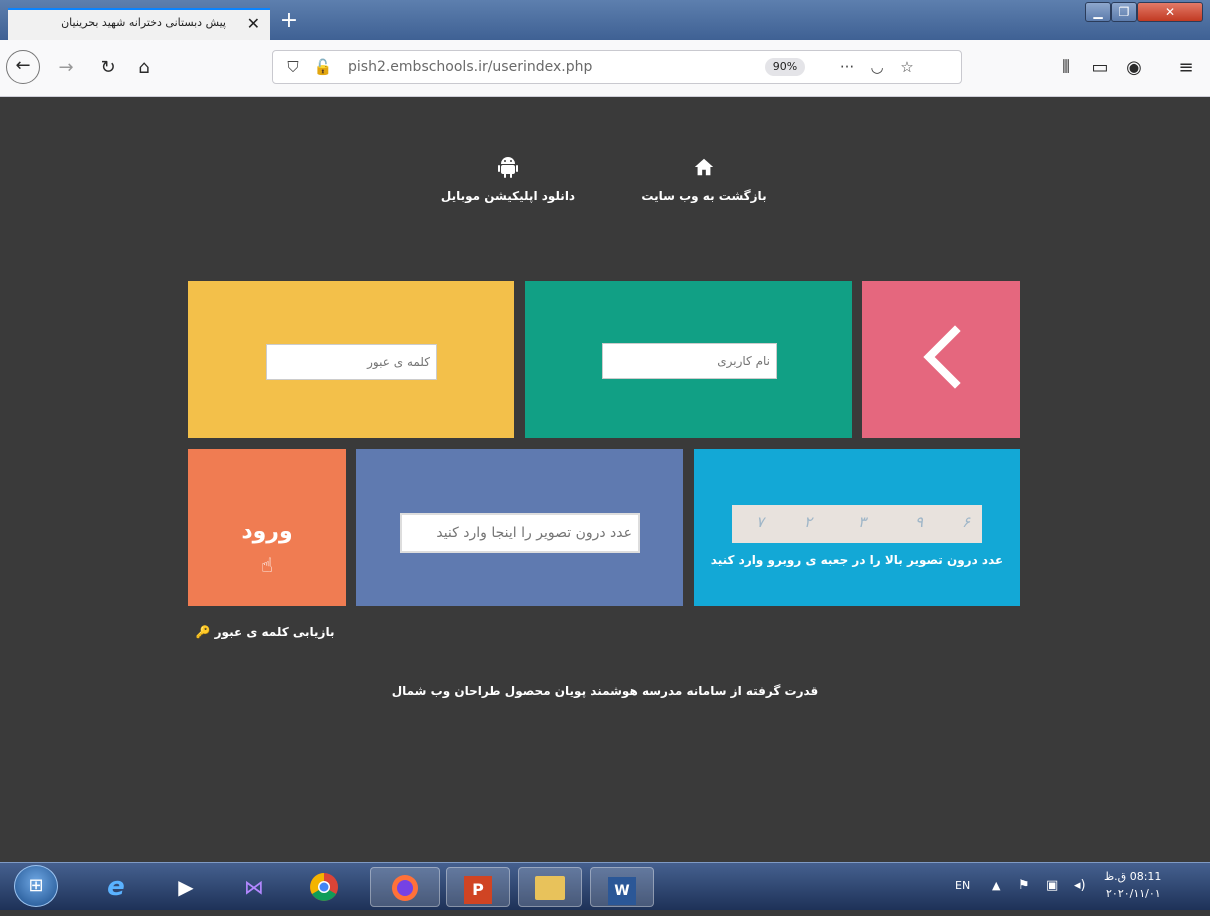  What do you see at coordinates (622, 887) in the screenshot?
I see `word-icon: W` at bounding box center [622, 887].